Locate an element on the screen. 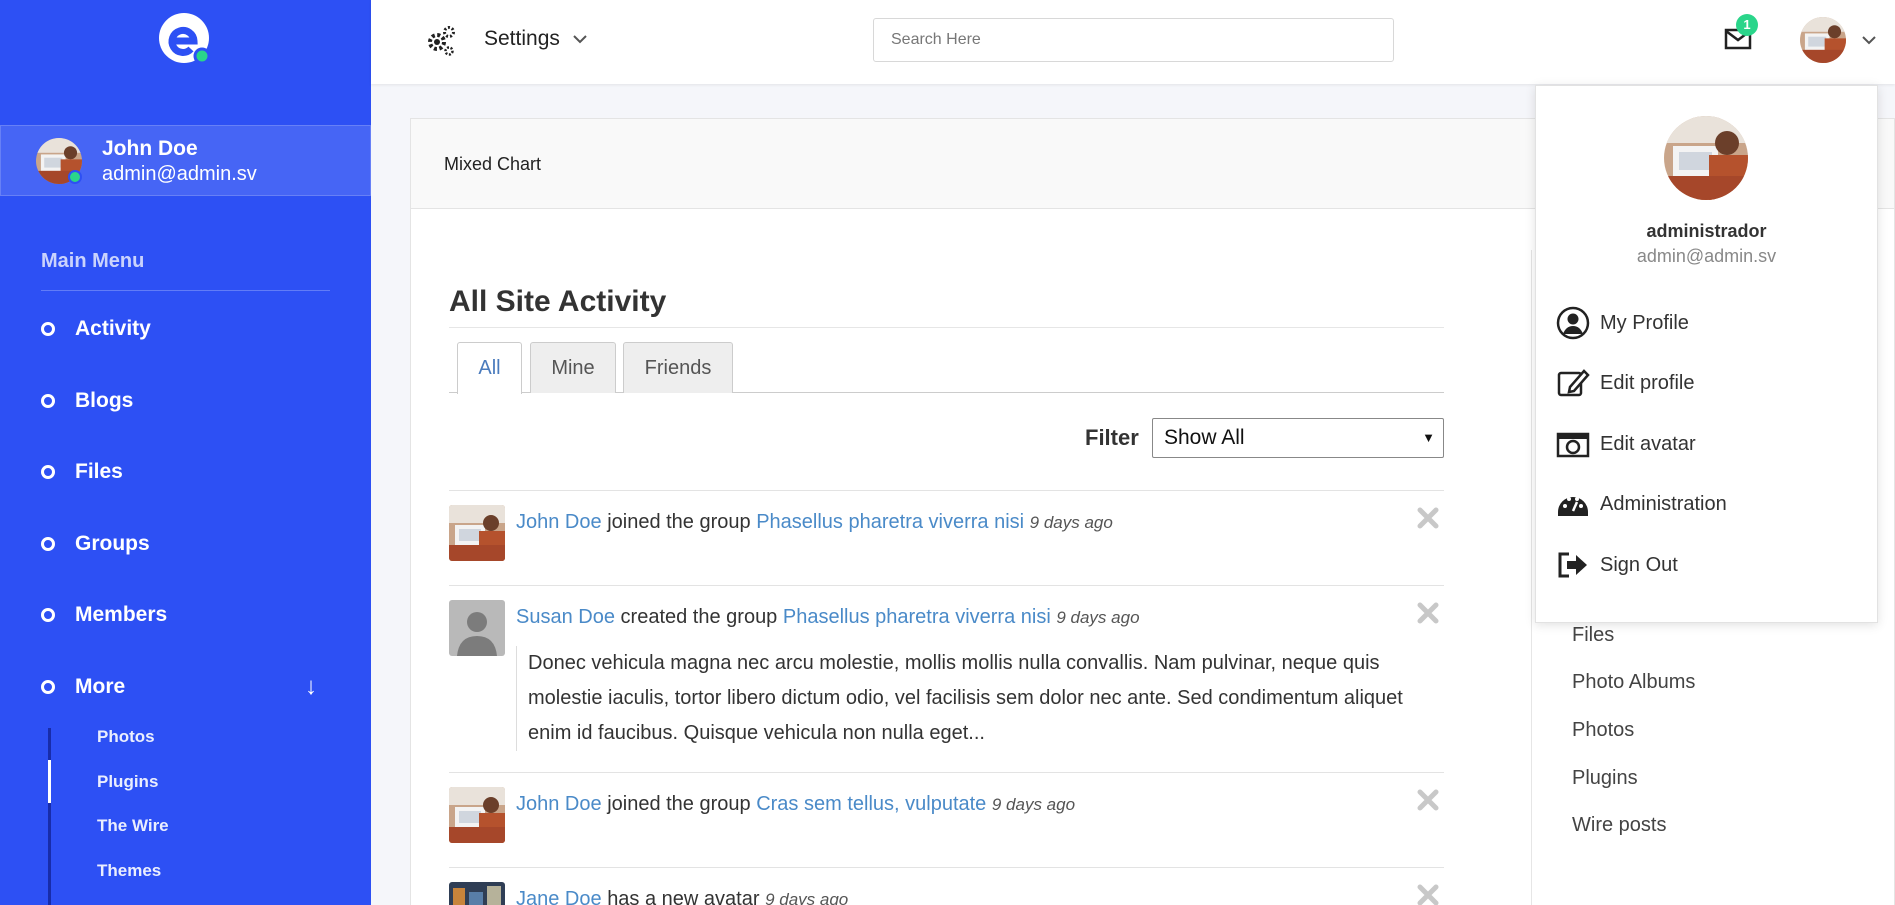  submenu-item-the-wire: The Wire is located at coordinates (133, 826).